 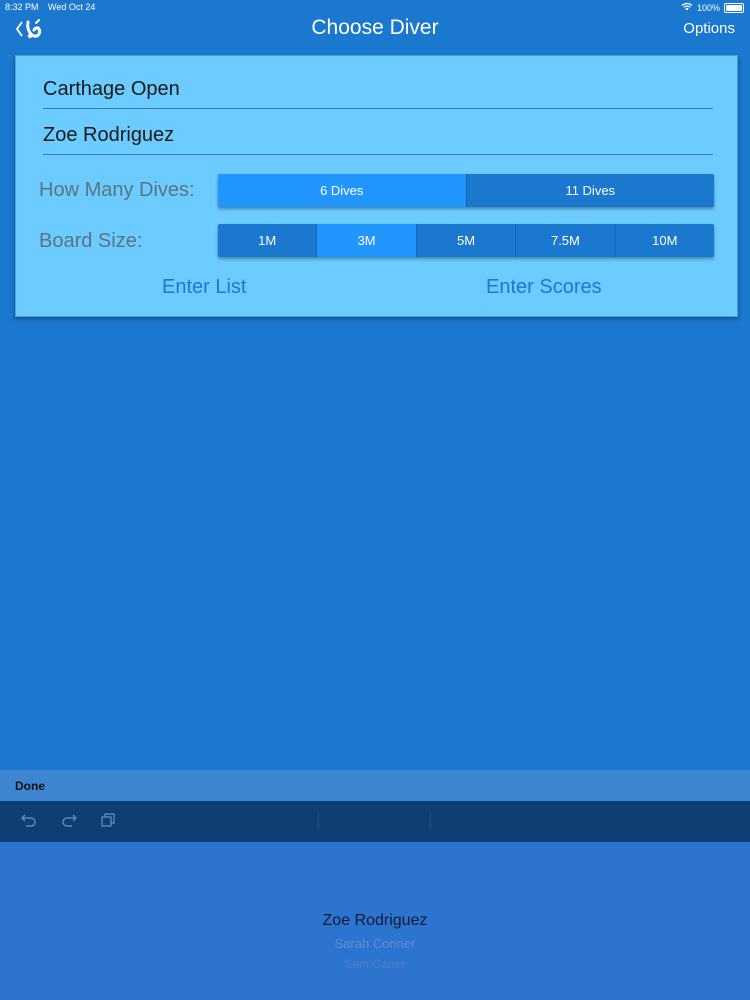 I want to click on enter-list-button: Enter List, so click(x=204, y=287).